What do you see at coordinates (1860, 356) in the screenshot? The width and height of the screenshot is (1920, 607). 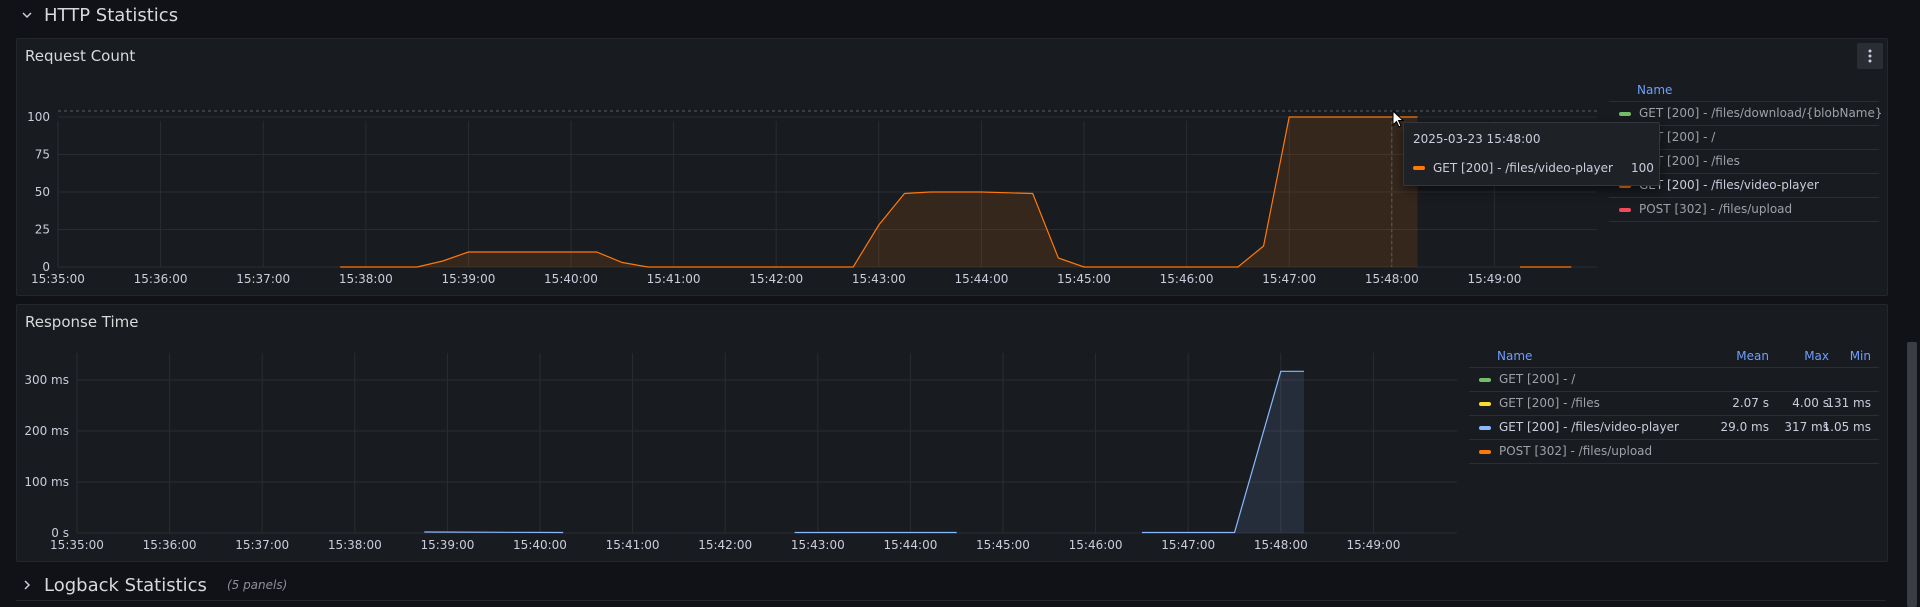 I see `legend-header-min: Min` at bounding box center [1860, 356].